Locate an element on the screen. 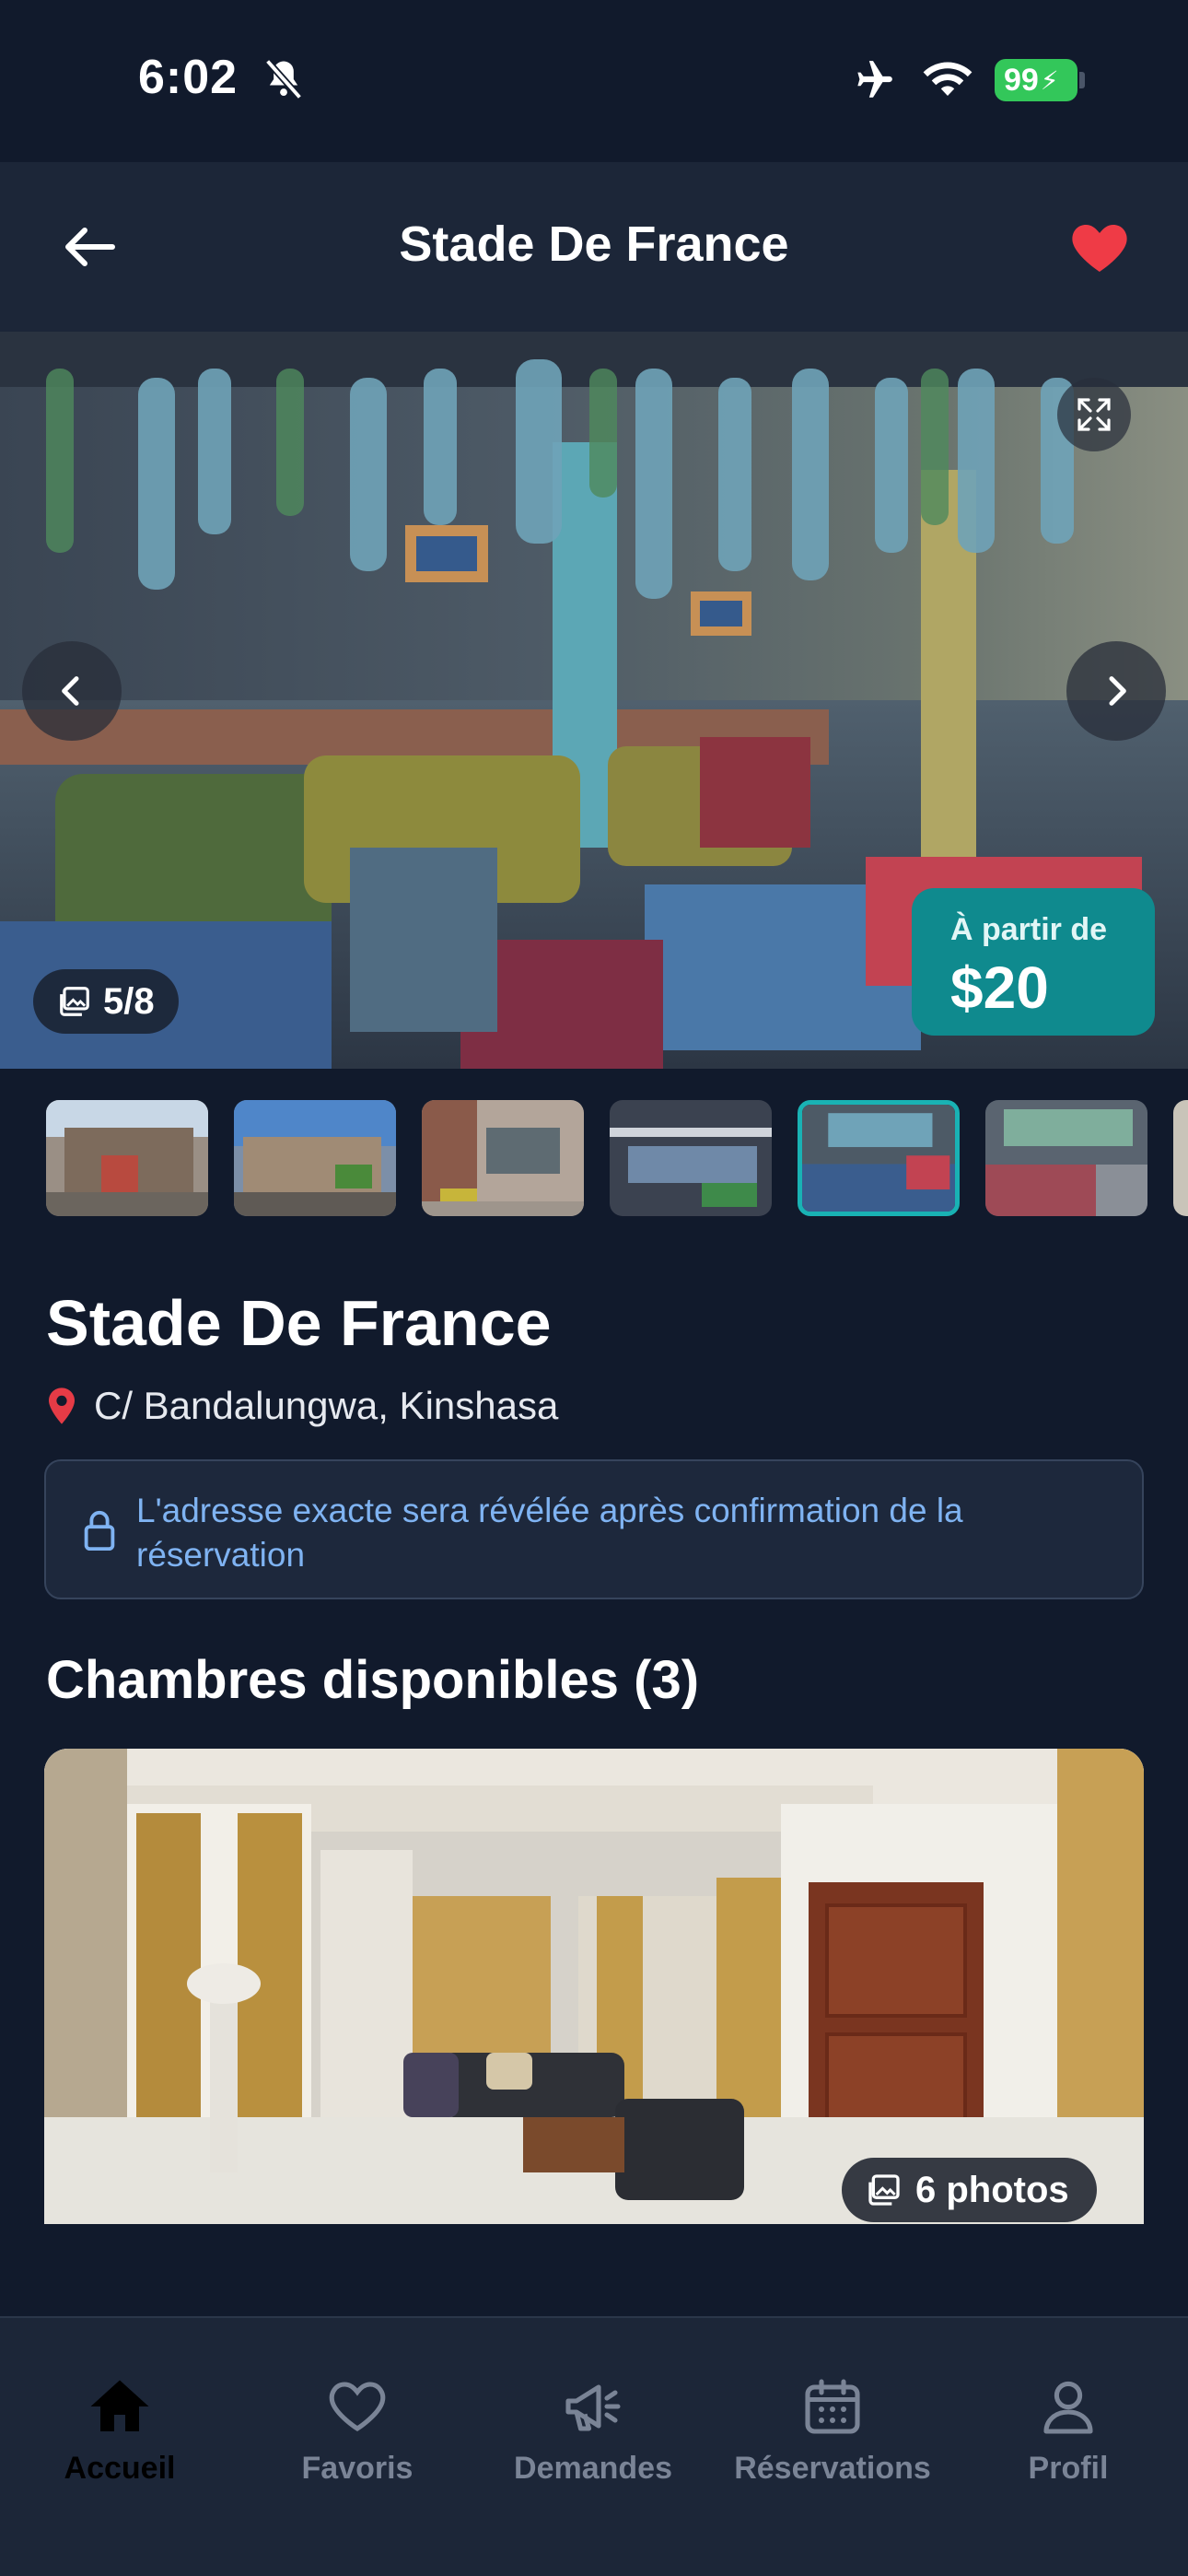 Image resolution: width=1188 pixels, height=2576 pixels. battery-level: 99 is located at coordinates (1021, 80).